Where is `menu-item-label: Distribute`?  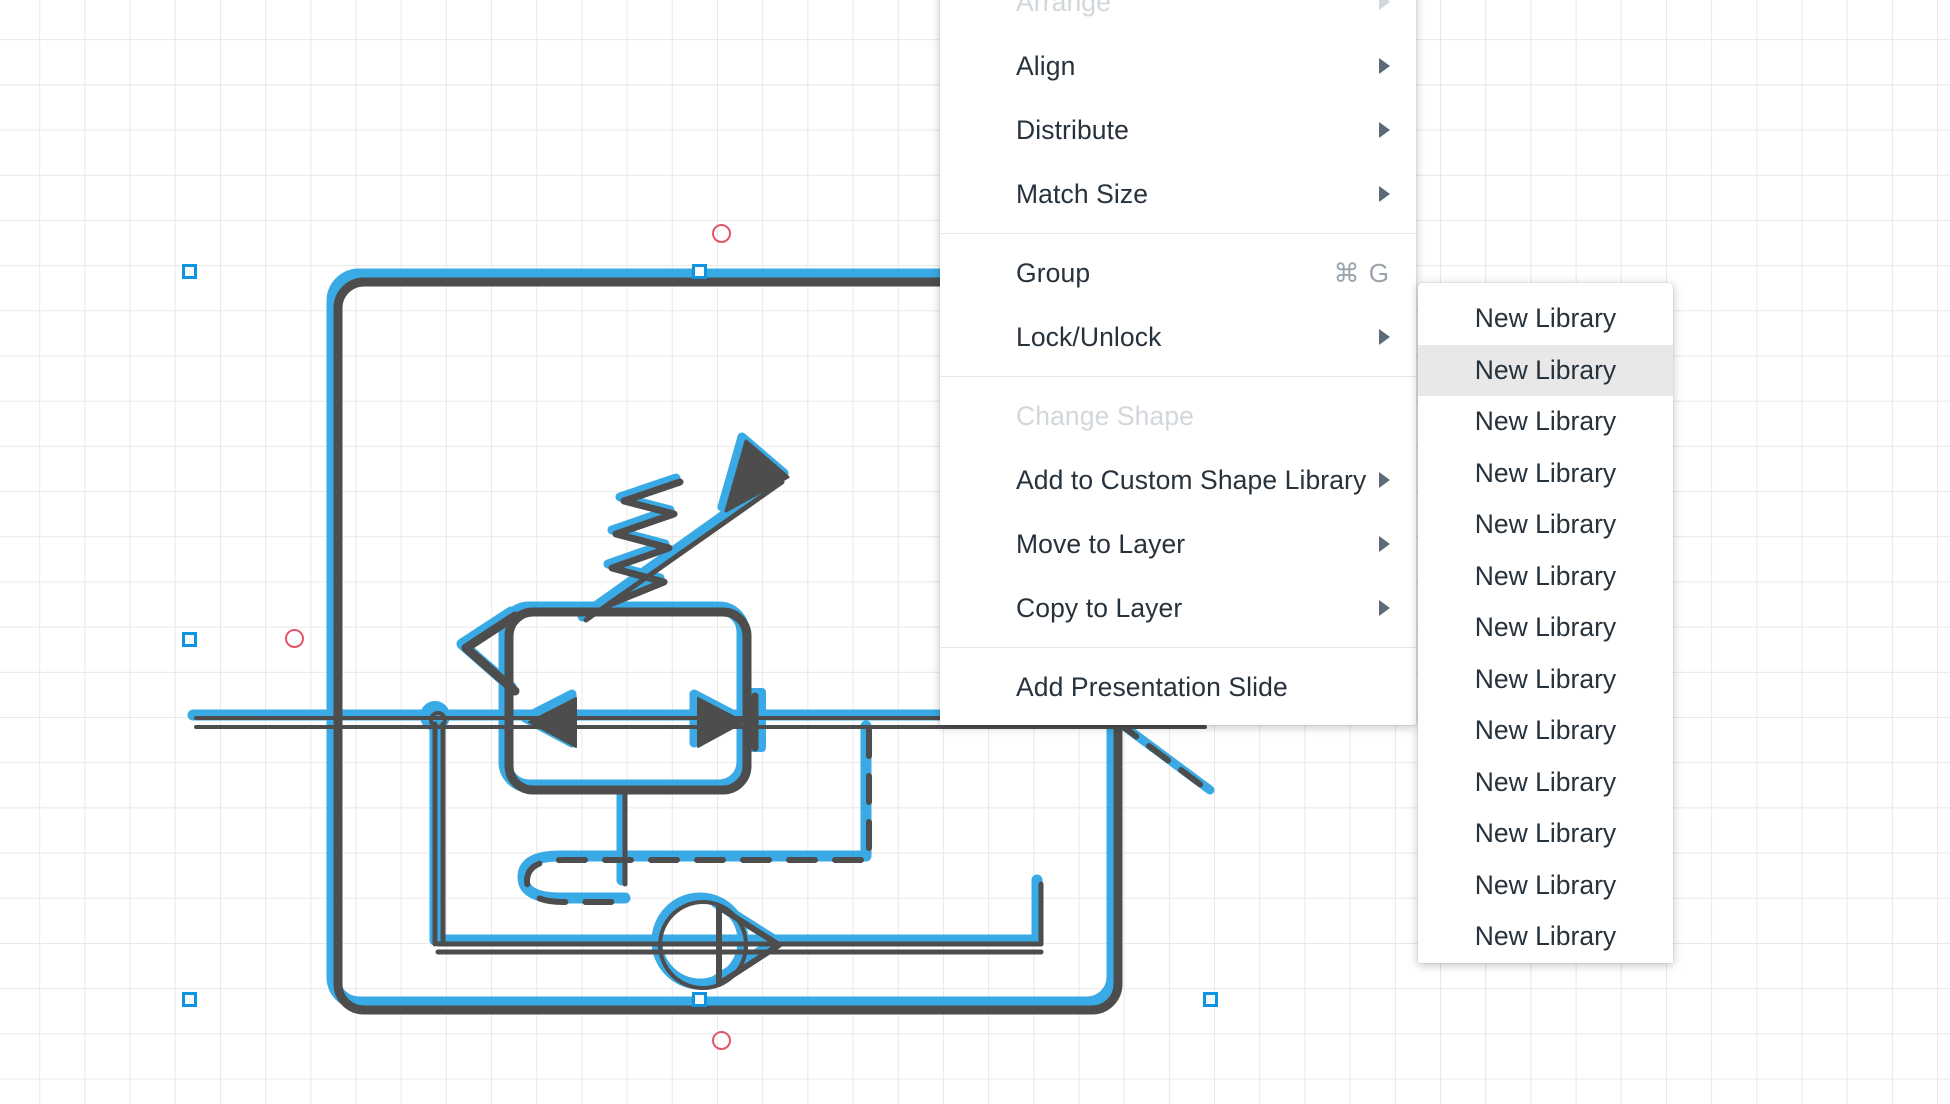 menu-item-label: Distribute is located at coordinates (1072, 129).